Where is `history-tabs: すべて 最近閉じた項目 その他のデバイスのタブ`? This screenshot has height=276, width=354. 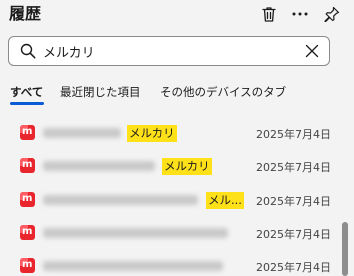 history-tabs: すべて 最近閉じた項目 その他のデバイスのタブ is located at coordinates (177, 93).